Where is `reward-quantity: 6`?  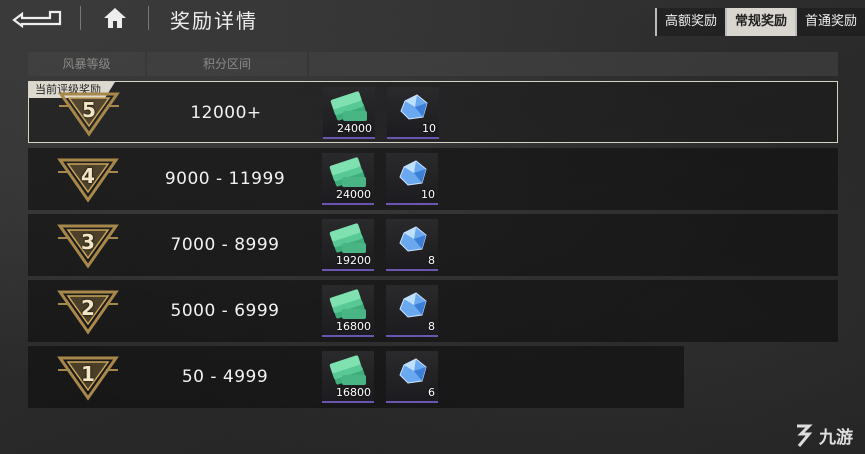 reward-quantity: 6 is located at coordinates (431, 392).